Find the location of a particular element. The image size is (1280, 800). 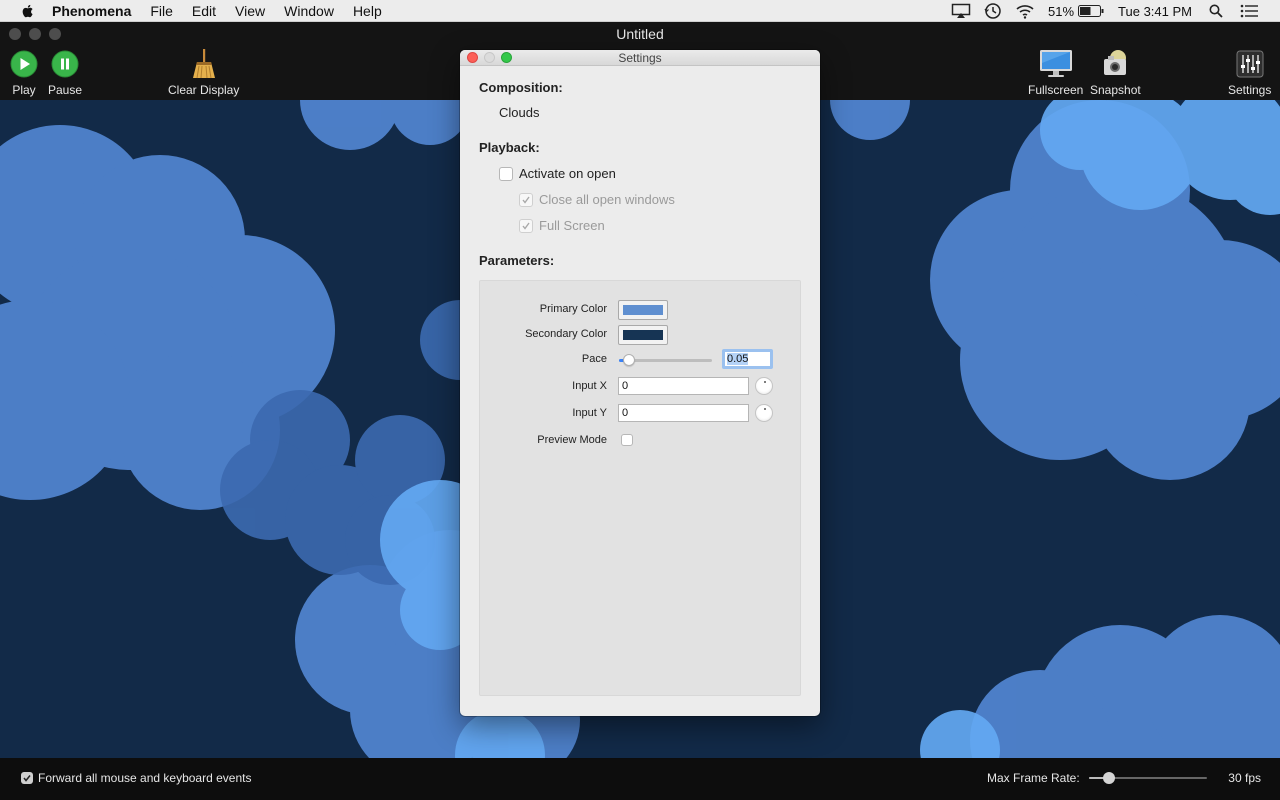

parameters-heading: Parameters: is located at coordinates (517, 260).